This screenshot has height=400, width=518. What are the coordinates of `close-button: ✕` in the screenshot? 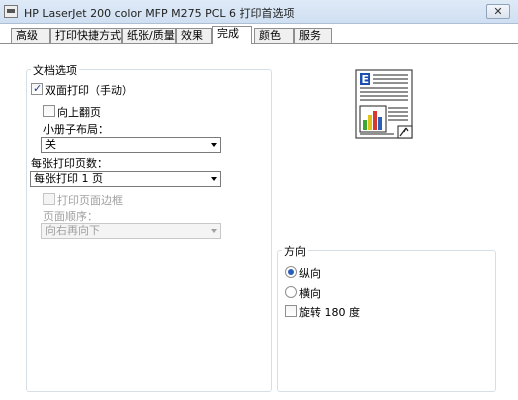 It's located at (498, 11).